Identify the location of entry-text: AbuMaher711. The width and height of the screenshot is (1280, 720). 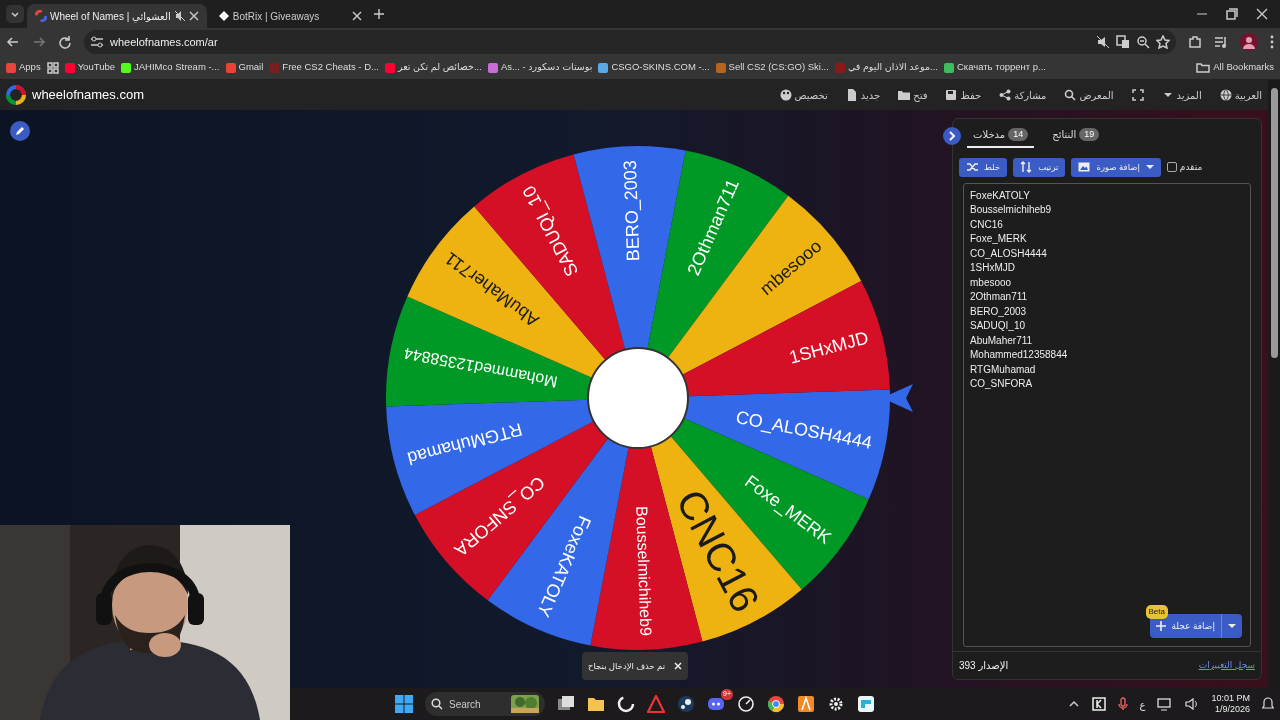
(1001, 340).